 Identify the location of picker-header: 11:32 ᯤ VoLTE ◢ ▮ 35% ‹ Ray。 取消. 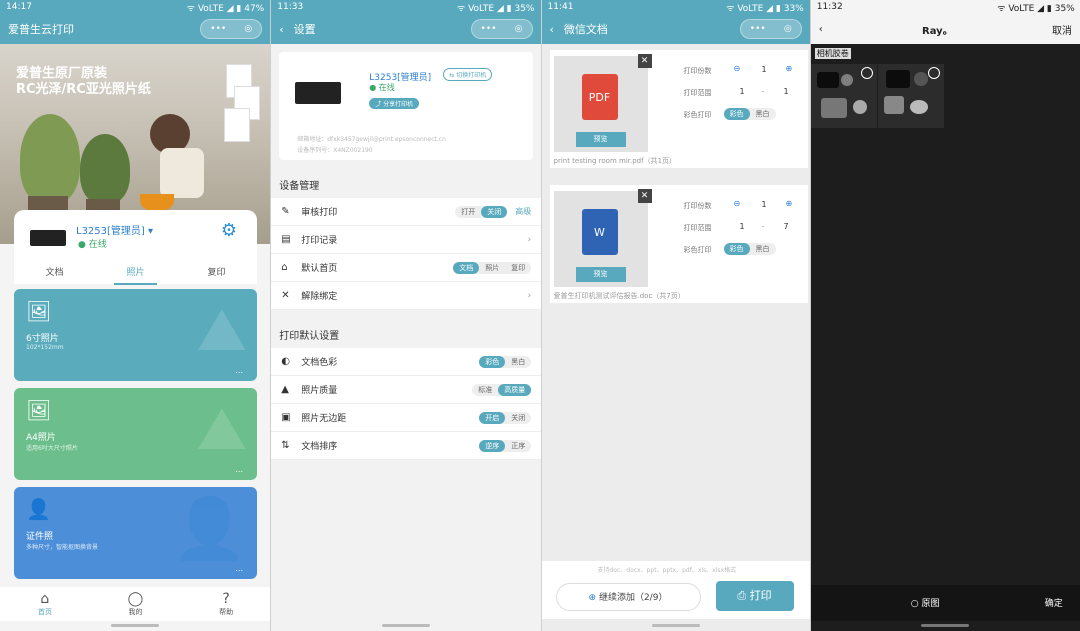
(945, 22).